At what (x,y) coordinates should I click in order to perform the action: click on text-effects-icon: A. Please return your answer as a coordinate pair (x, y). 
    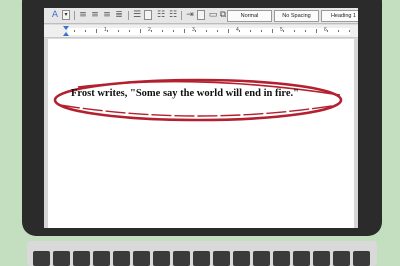
    Looking at the image, I should click on (55, 15).